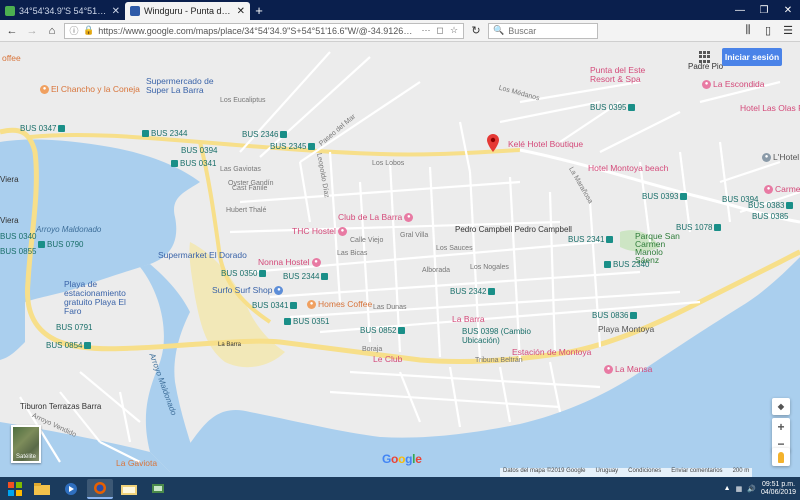  Describe the element at coordinates (768, 31) in the screenshot. I see `sidebar-icon: ▯` at that location.